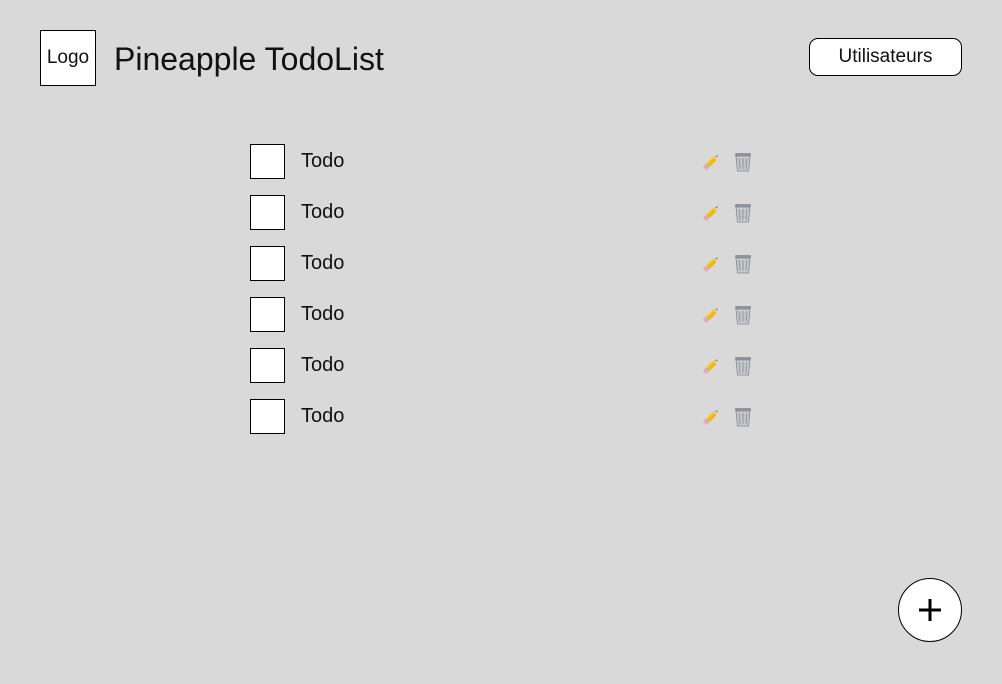 Image resolution: width=1002 pixels, height=684 pixels. I want to click on logo: Logo, so click(68, 58).